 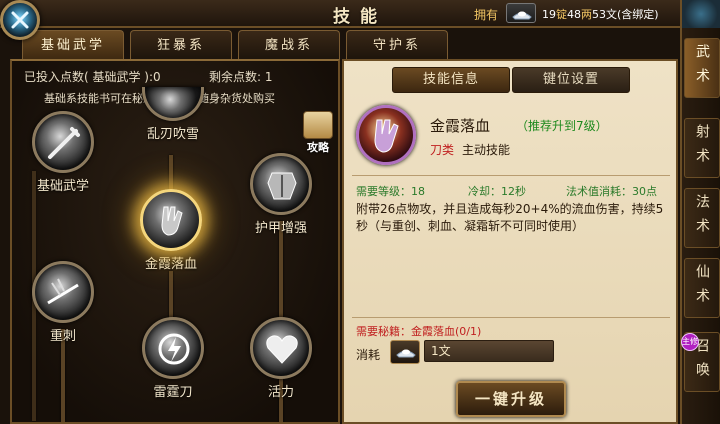 What do you see at coordinates (181, 45) in the screenshot?
I see `tab-berserk: 狂暴系` at bounding box center [181, 45].